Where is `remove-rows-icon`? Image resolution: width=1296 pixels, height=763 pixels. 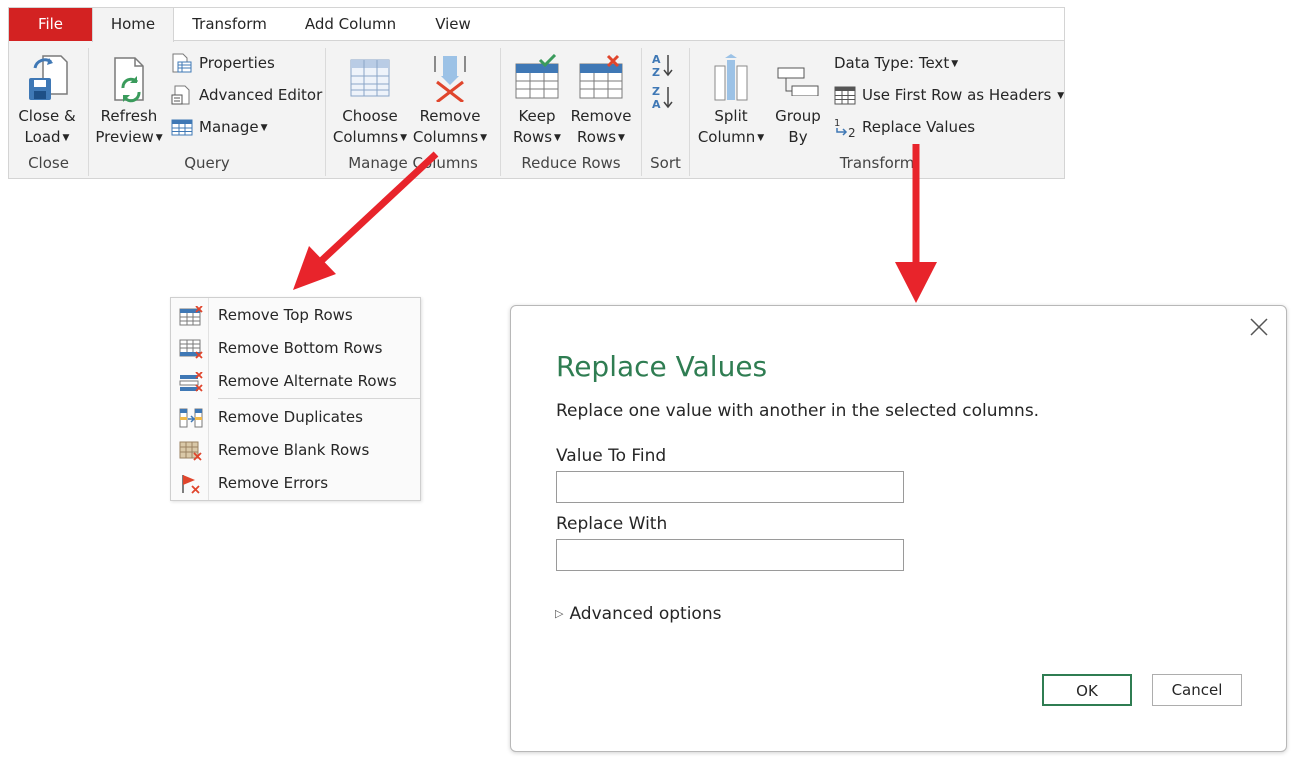
remove-rows-icon is located at coordinates (601, 76).